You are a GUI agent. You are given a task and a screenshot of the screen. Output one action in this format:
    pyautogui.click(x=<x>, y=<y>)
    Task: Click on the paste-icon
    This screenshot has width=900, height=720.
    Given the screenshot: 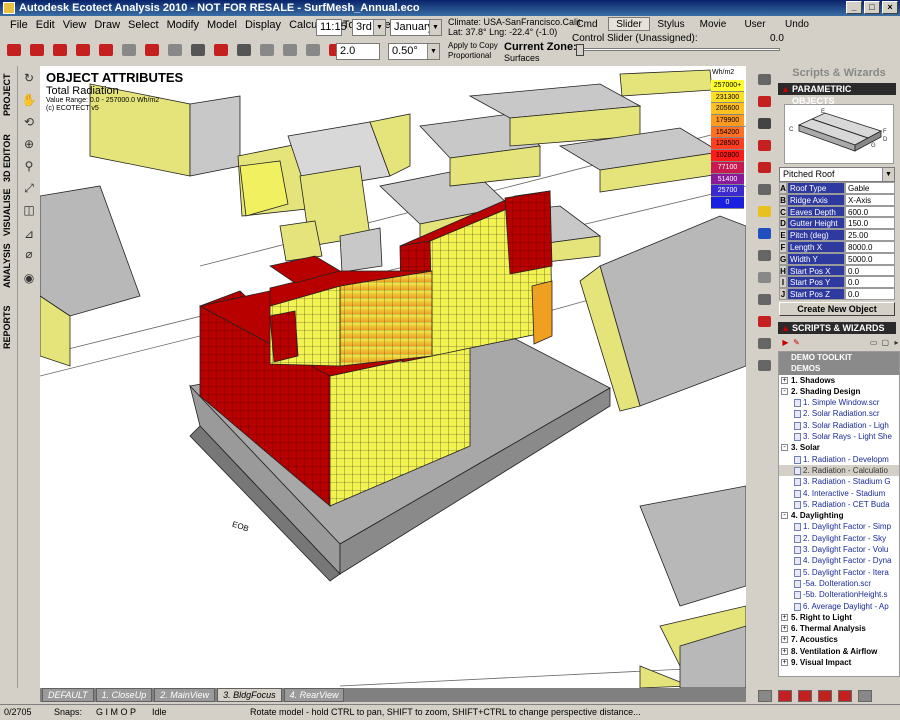 What is the action you would take?
    pyautogui.click(x=198, y=50)
    